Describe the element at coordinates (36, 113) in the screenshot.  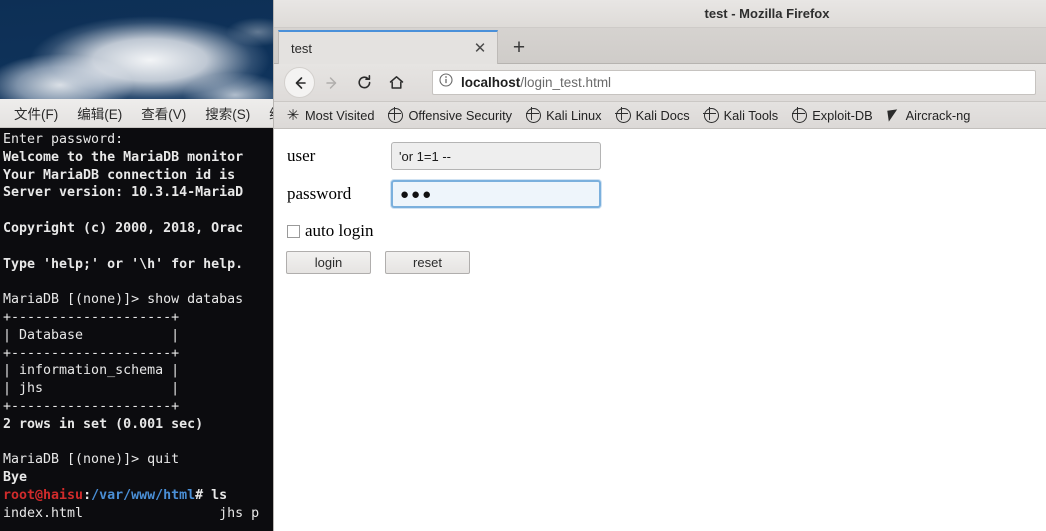
I see `terminal-menu-file: 文件(F)` at that location.